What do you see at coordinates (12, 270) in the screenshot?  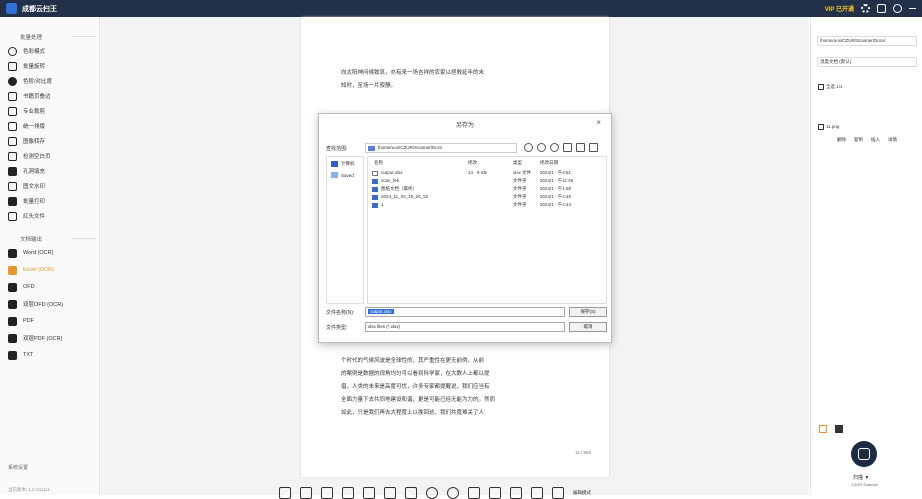 I see `excel-icon` at bounding box center [12, 270].